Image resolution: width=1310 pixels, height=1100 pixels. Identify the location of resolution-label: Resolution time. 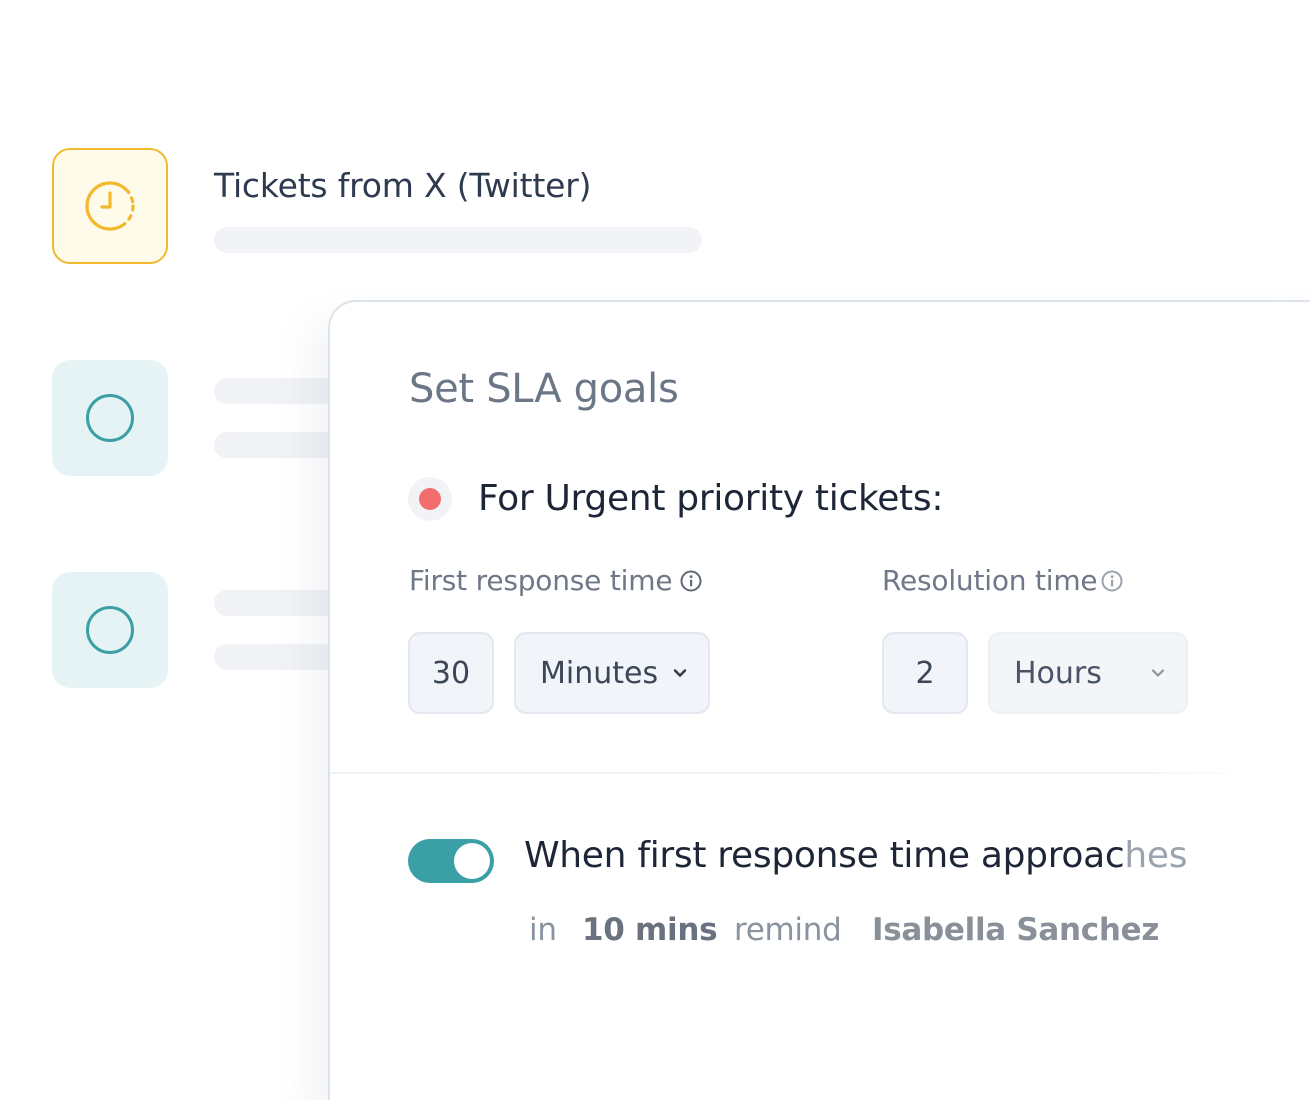
(1002, 580).